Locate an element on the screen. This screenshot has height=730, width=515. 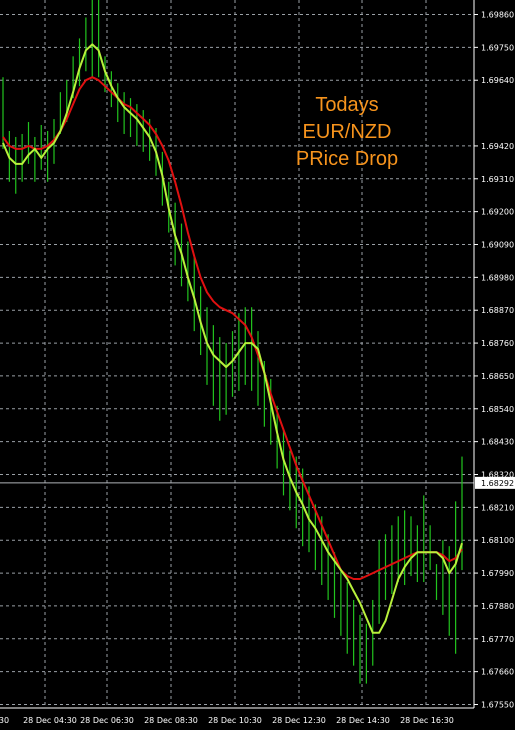
y-tick-label: 1.67990 is located at coordinates (497, 573).